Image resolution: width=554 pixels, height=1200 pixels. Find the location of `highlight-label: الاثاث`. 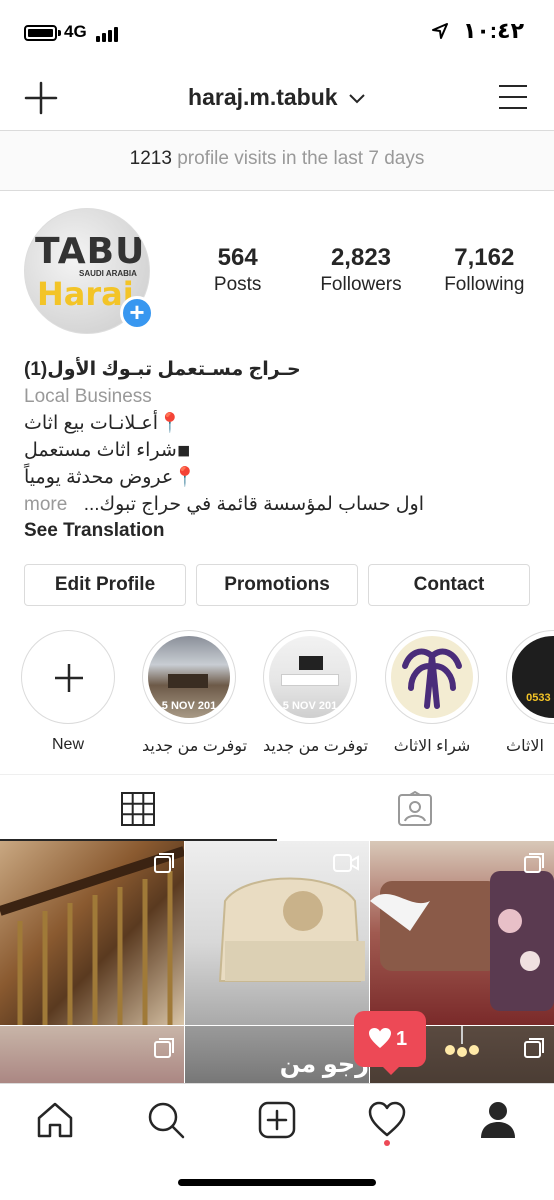

highlight-label: الاثاث is located at coordinates (525, 746).